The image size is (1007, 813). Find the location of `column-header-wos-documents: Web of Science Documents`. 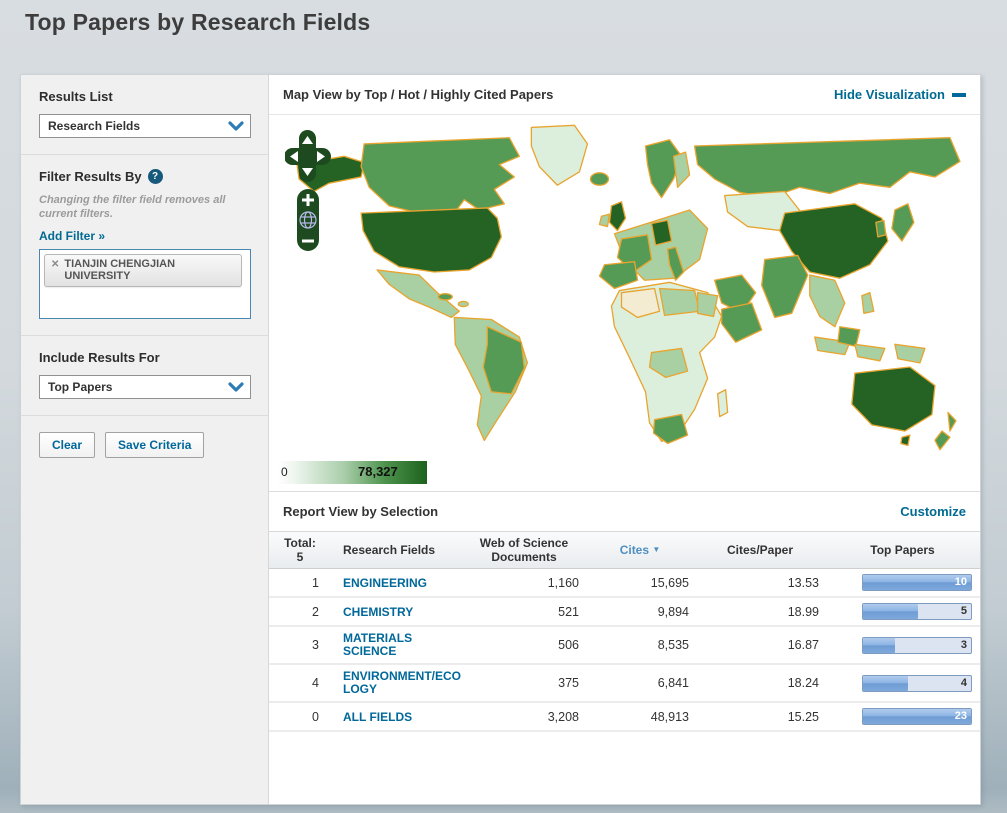

column-header-wos-documents: Web of Science Documents is located at coordinates (524, 550).